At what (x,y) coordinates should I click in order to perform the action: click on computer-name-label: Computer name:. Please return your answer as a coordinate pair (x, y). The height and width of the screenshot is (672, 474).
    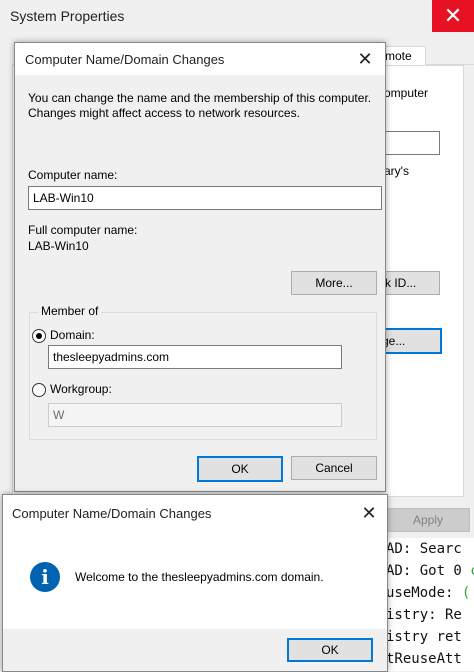
    Looking at the image, I should click on (73, 175).